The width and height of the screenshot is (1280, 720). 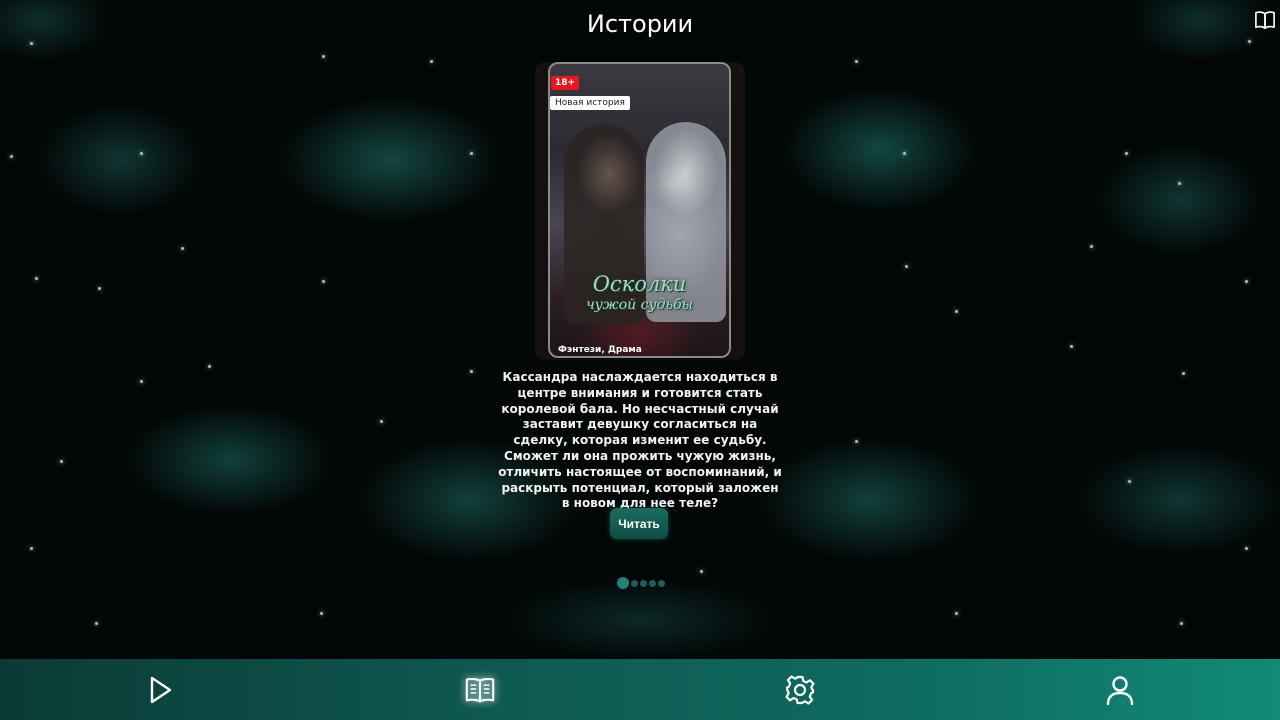 I want to click on nav-profile, so click(x=1120, y=689).